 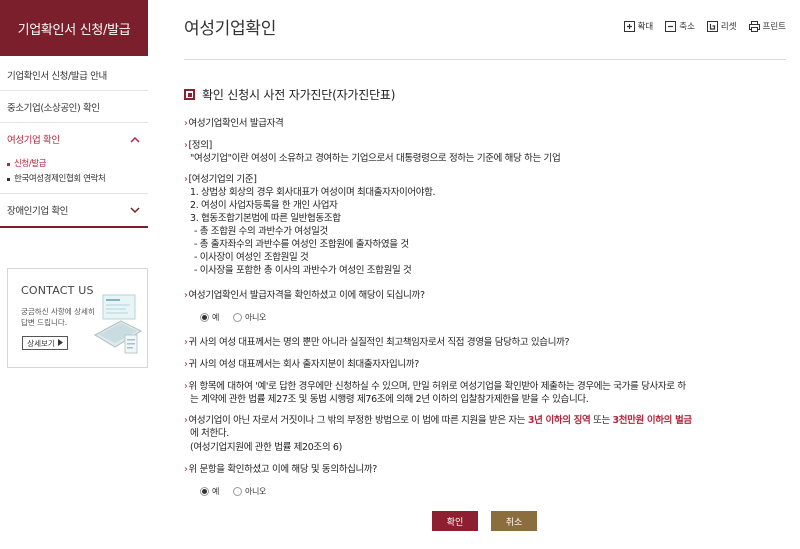 What do you see at coordinates (455, 521) in the screenshot?
I see `confirm-button: 확인` at bounding box center [455, 521].